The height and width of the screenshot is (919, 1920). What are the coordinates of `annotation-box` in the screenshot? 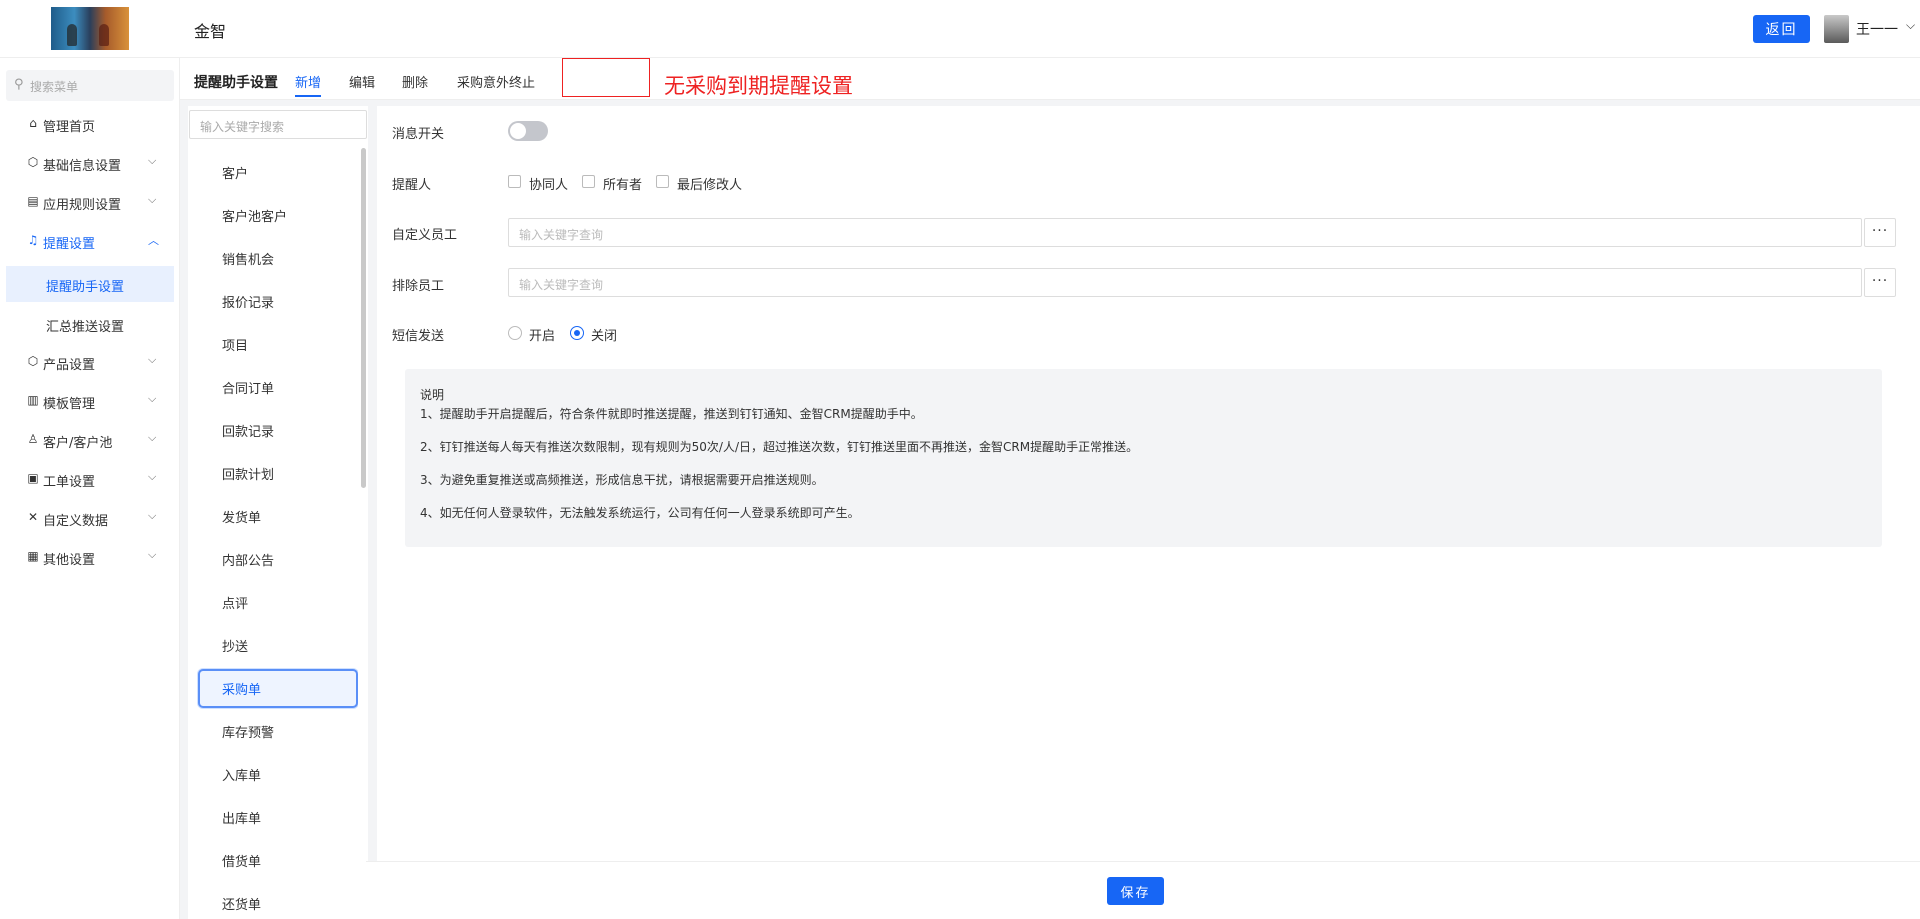 It's located at (606, 77).